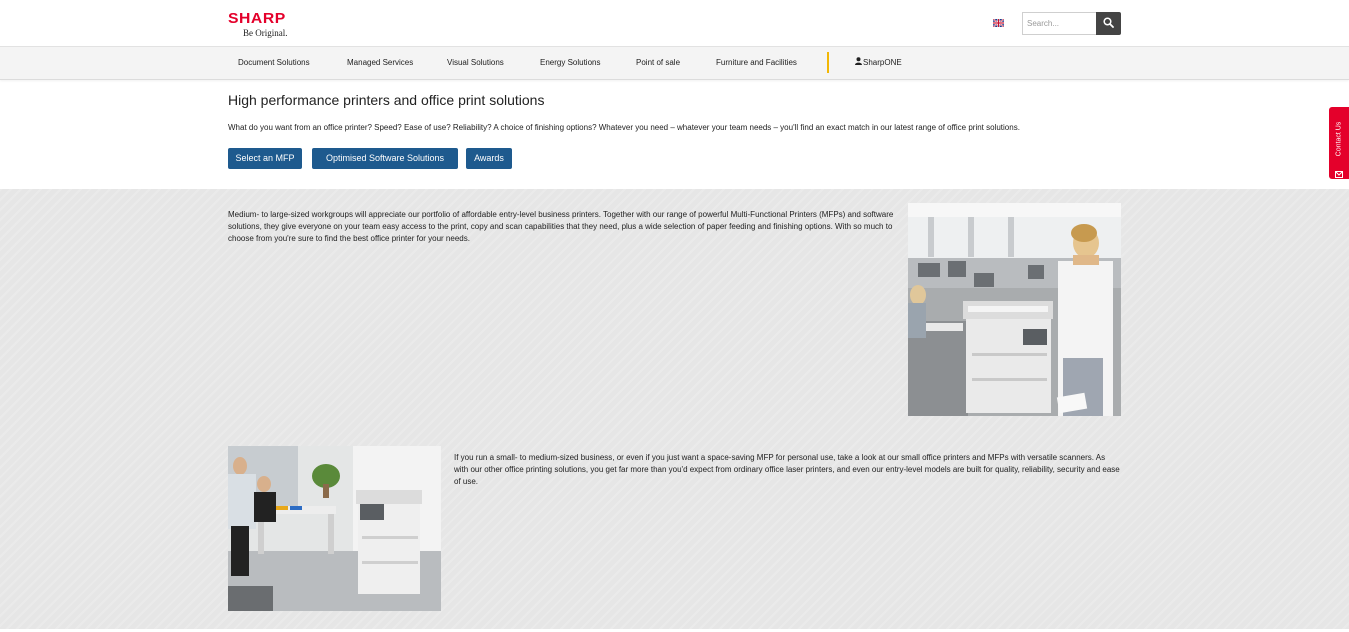 This screenshot has height=632, width=1349. I want to click on contact-us-label: Contact Us, so click(1339, 139).